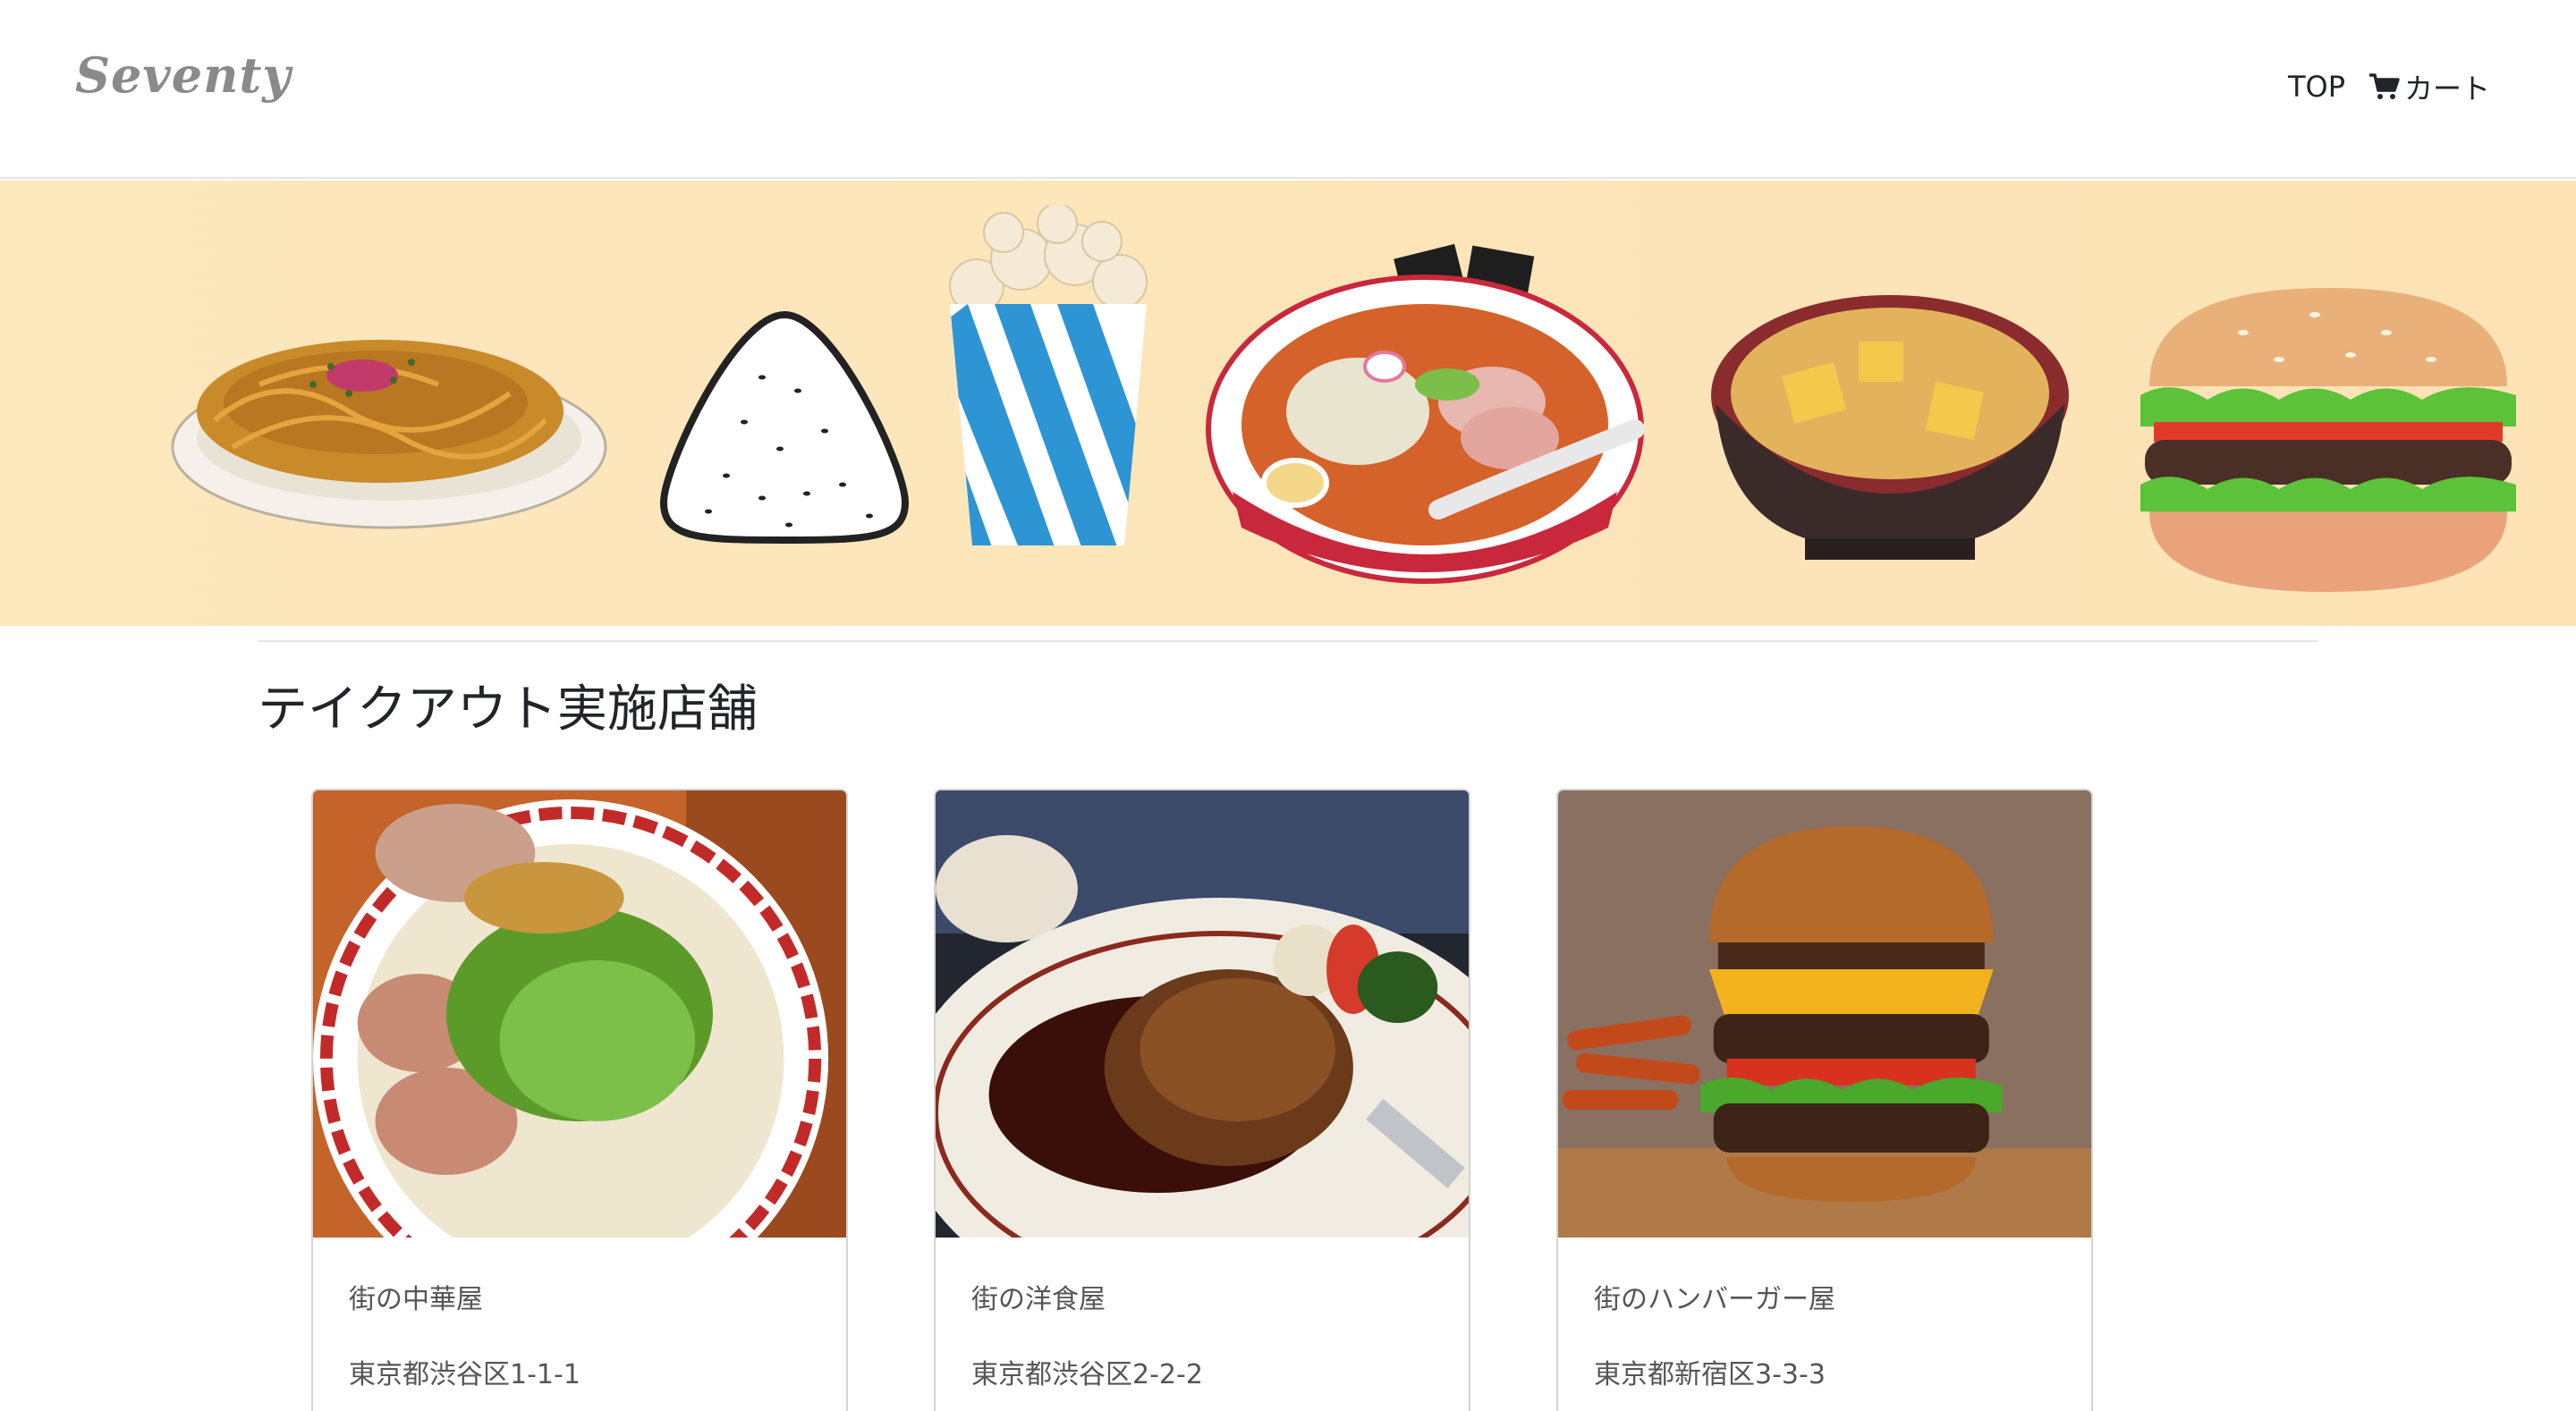  Describe the element at coordinates (464, 1374) in the screenshot. I see `shop-address: 東京都渋谷区1-1-1` at that location.